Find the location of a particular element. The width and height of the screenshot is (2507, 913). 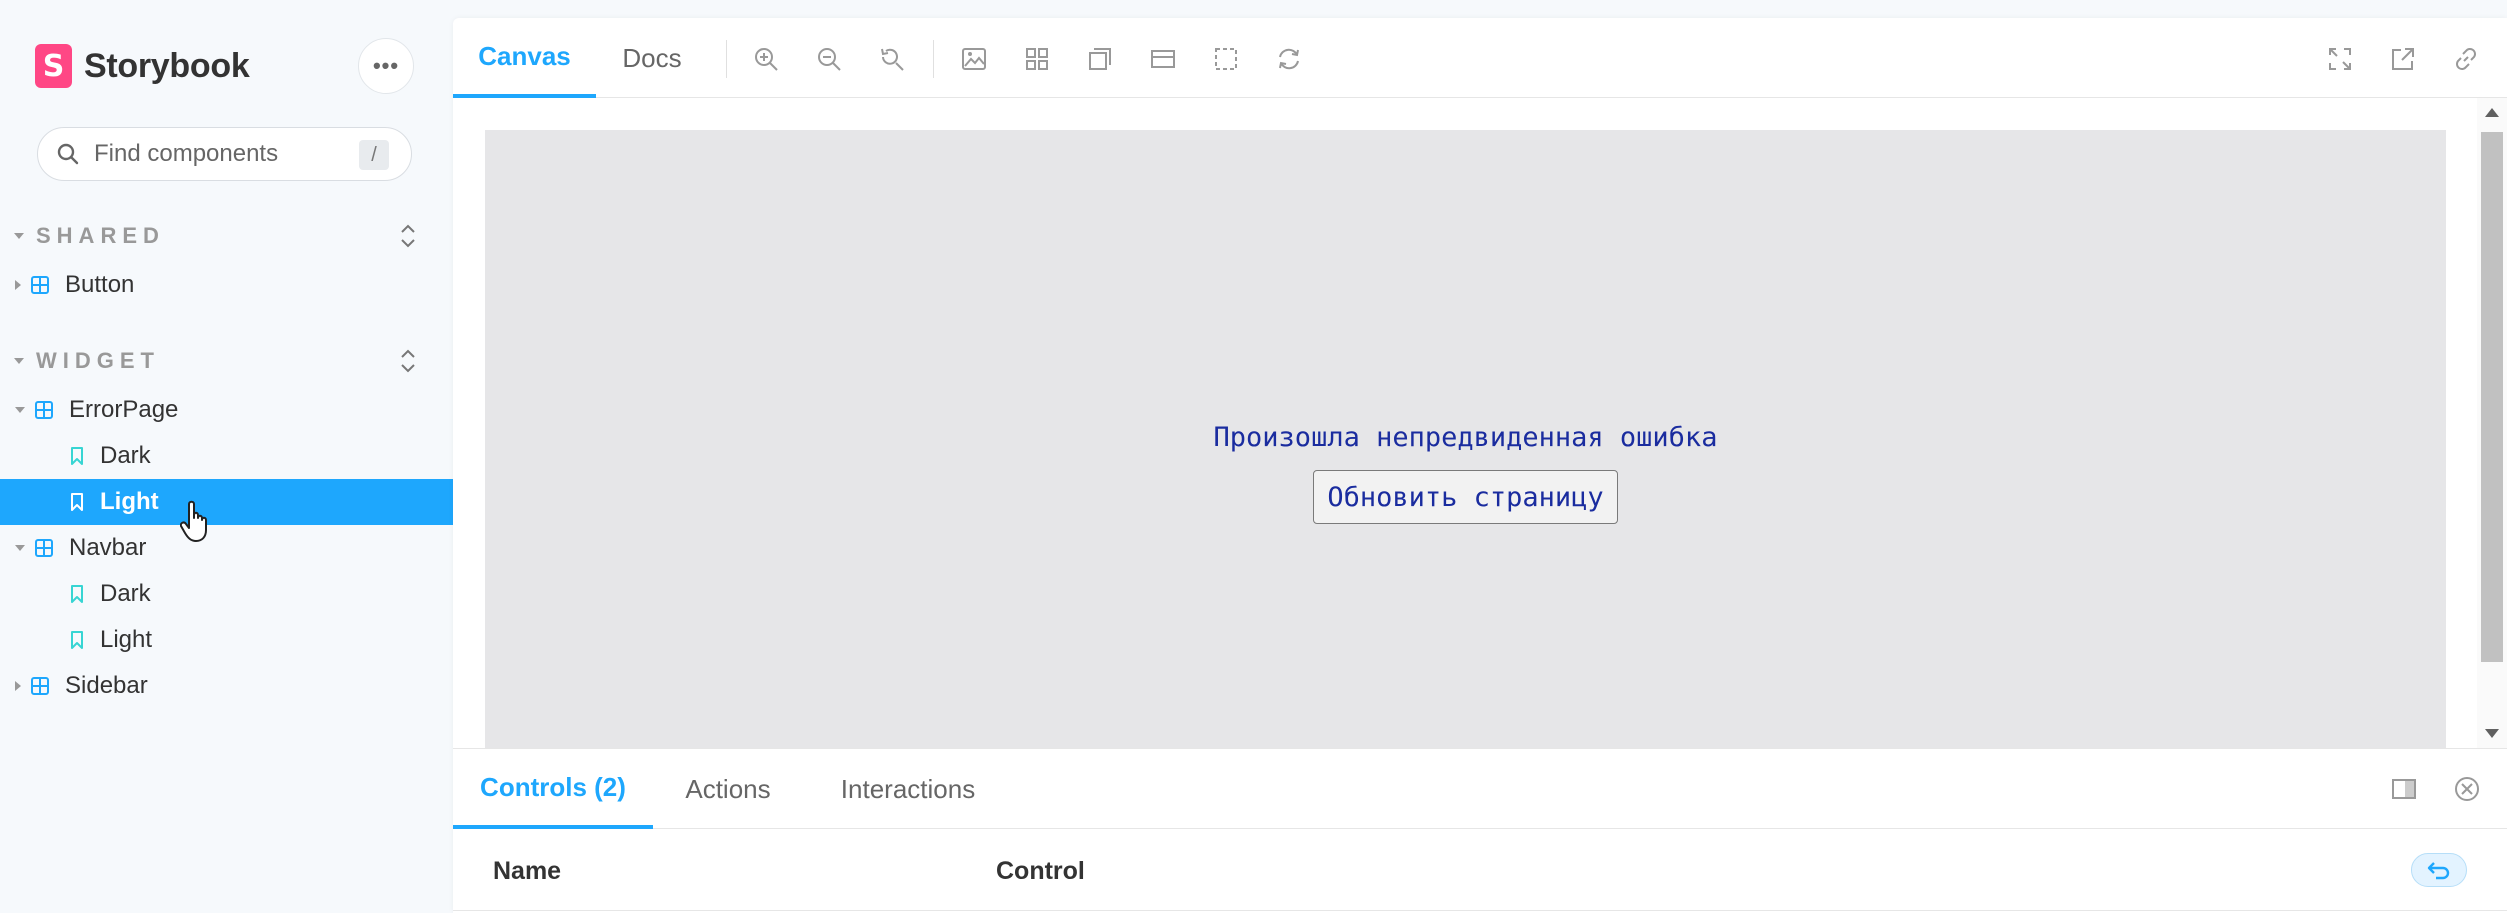

measure-icon is located at coordinates (1226, 59).